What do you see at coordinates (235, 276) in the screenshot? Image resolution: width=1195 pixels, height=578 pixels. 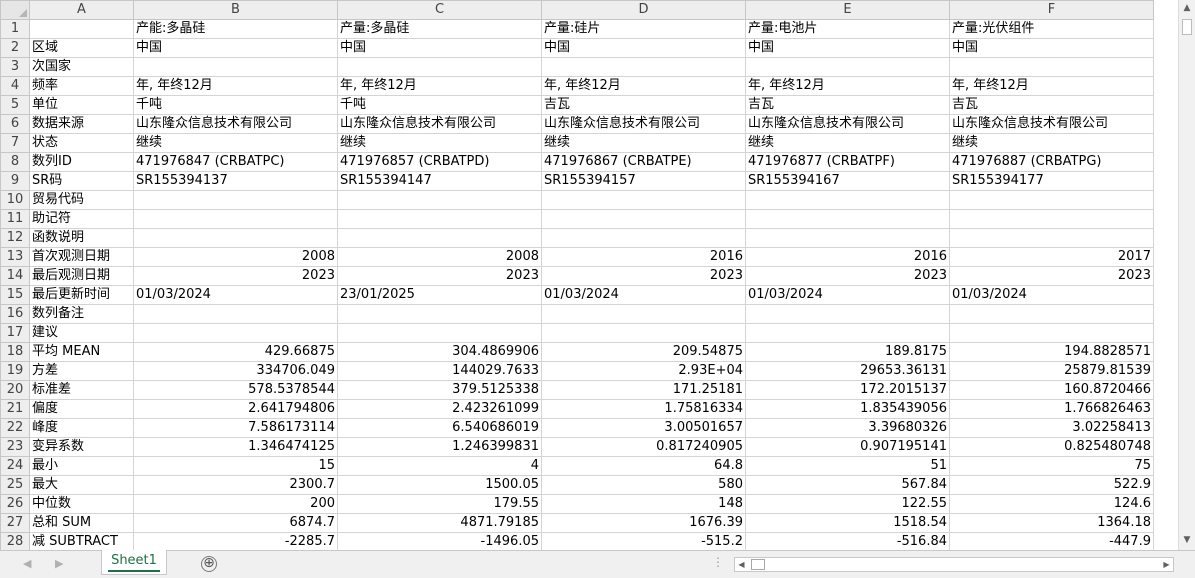 I see `cell-b: 2023` at bounding box center [235, 276].